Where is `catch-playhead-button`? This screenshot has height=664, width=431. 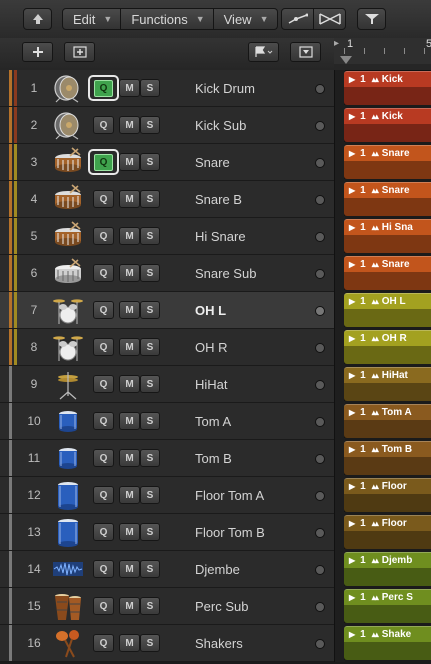 catch-playhead-button is located at coordinates (371, 19).